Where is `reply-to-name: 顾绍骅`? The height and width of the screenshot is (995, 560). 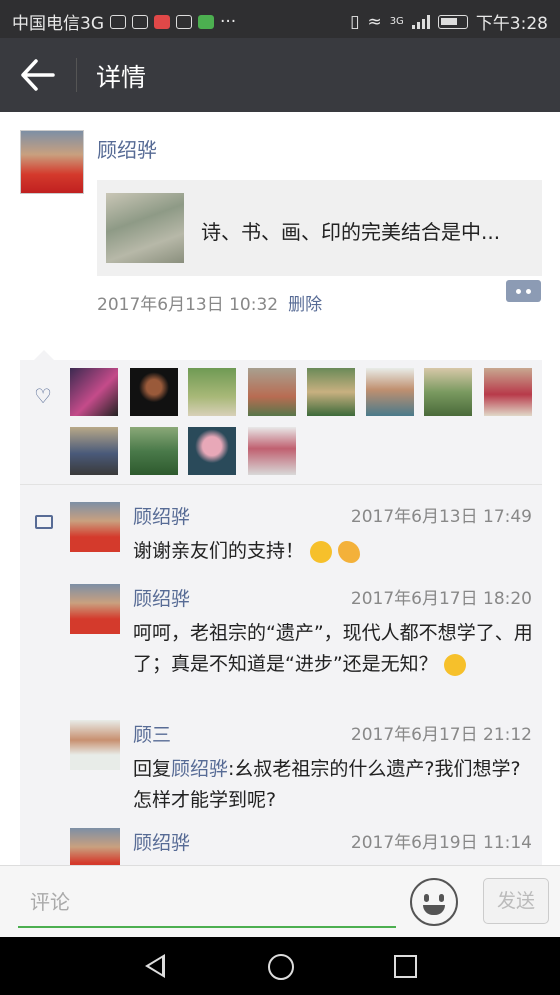 reply-to-name: 顾绍骅 is located at coordinates (199, 769).